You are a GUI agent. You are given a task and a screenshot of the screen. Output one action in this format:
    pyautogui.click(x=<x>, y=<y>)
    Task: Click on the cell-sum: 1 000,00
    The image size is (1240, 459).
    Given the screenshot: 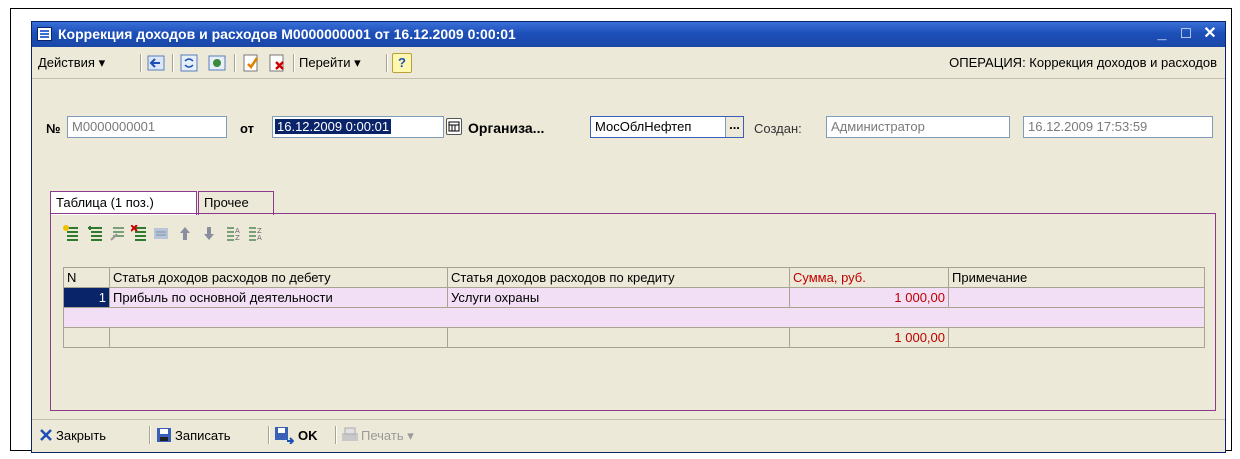 What is the action you would take?
    pyautogui.click(x=869, y=297)
    